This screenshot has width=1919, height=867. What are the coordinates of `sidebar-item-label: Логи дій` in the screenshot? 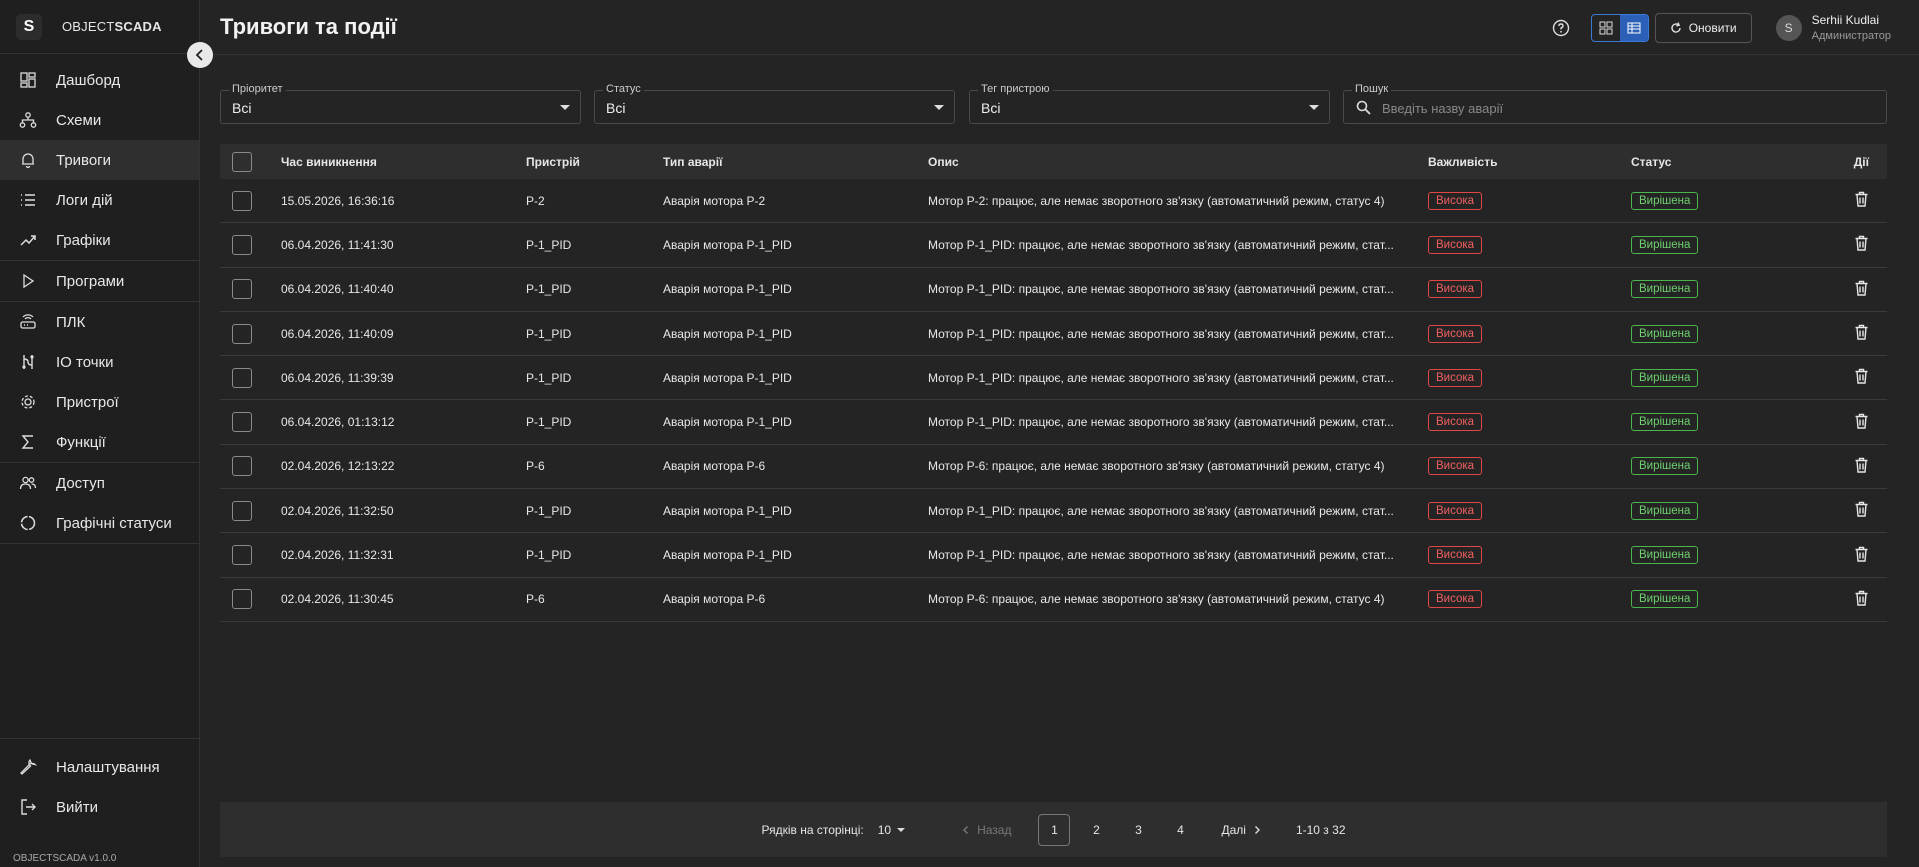 It's located at (84, 200).